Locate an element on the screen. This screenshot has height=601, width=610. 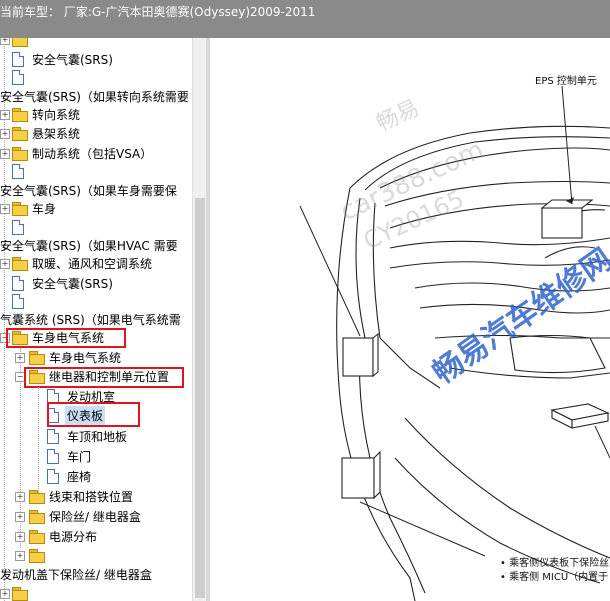
title-bar: 当前车型： 厂家:G-广汽本田奥德赛(Odyssey)2009-2011 is located at coordinates (305, 19).